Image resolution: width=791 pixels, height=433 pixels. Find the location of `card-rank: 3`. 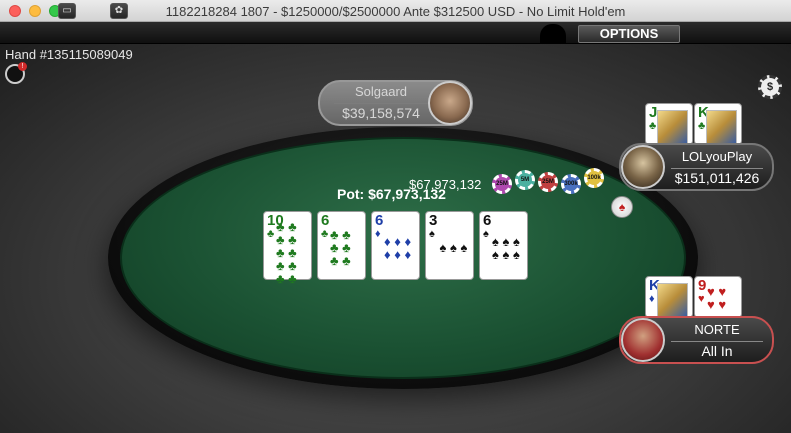

card-rank: 3 is located at coordinates (433, 220).